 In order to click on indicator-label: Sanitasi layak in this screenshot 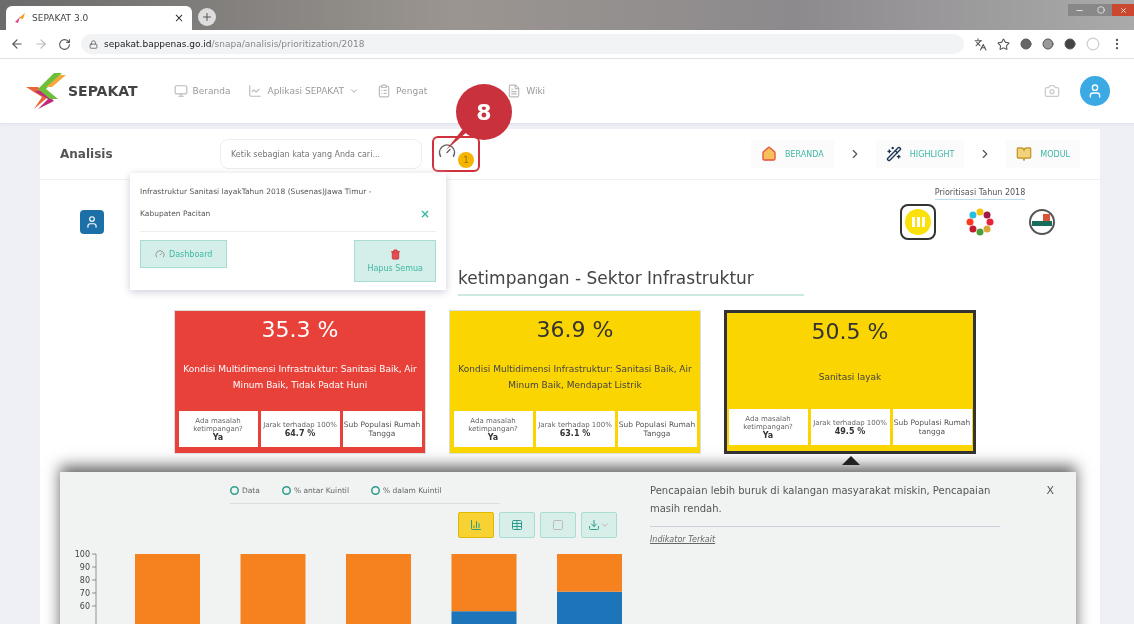, I will do `click(850, 377)`.